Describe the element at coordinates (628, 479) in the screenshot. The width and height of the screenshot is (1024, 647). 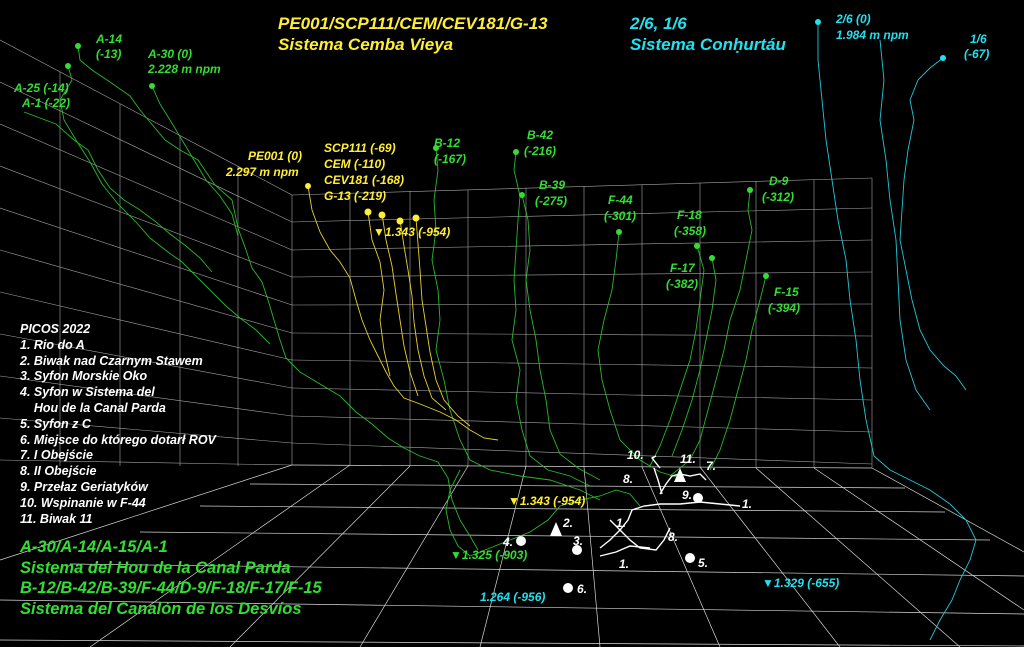
I see `point-label-8a: 8.` at that location.